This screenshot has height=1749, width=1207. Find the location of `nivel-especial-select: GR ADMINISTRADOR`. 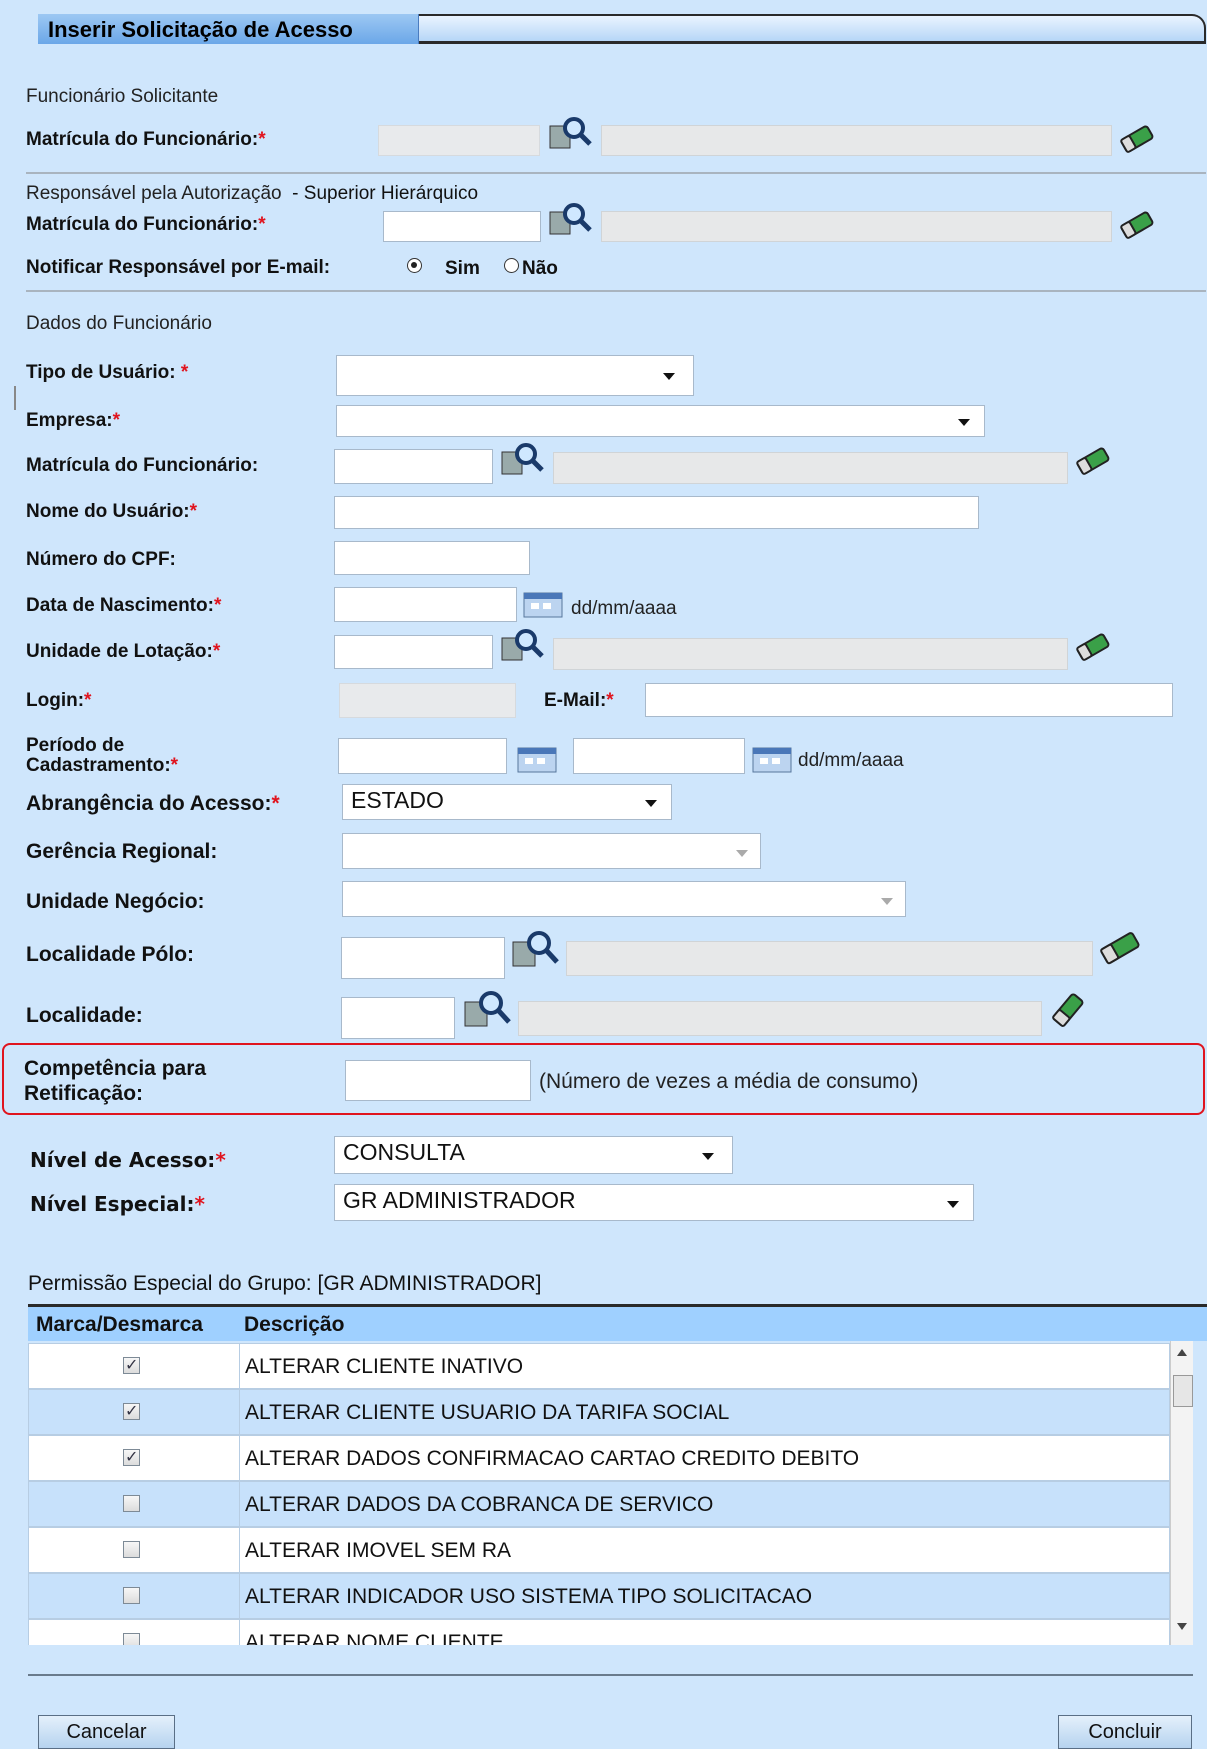

nivel-especial-select: GR ADMINISTRADOR is located at coordinates (654, 1202).